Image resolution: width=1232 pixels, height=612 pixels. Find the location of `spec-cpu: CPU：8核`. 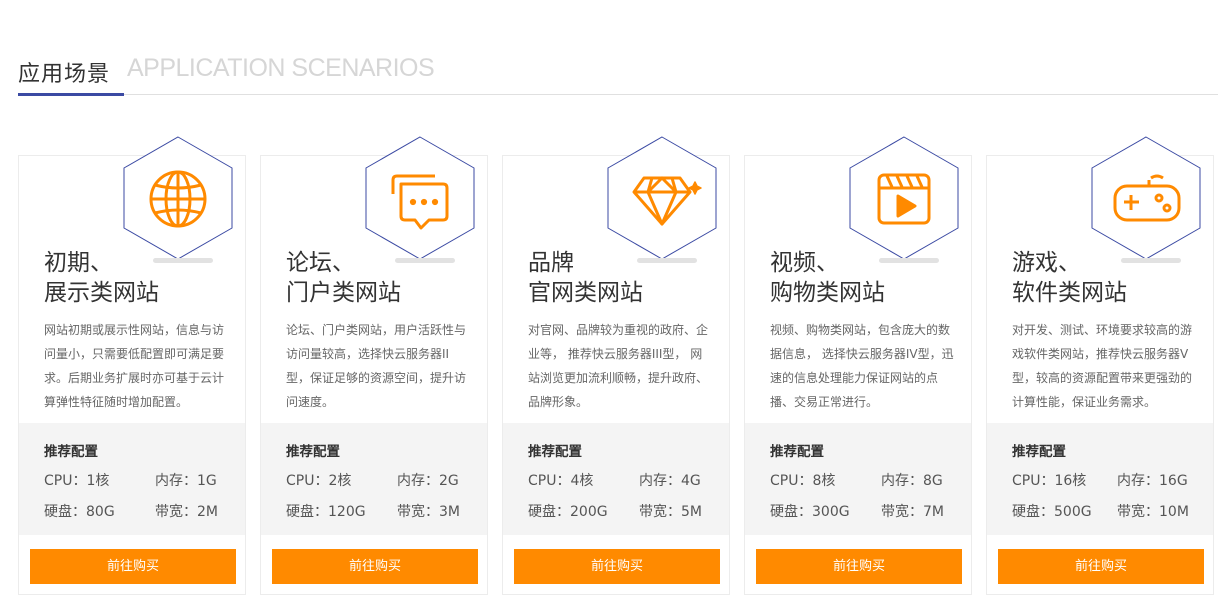

spec-cpu: CPU：8核 is located at coordinates (803, 481).